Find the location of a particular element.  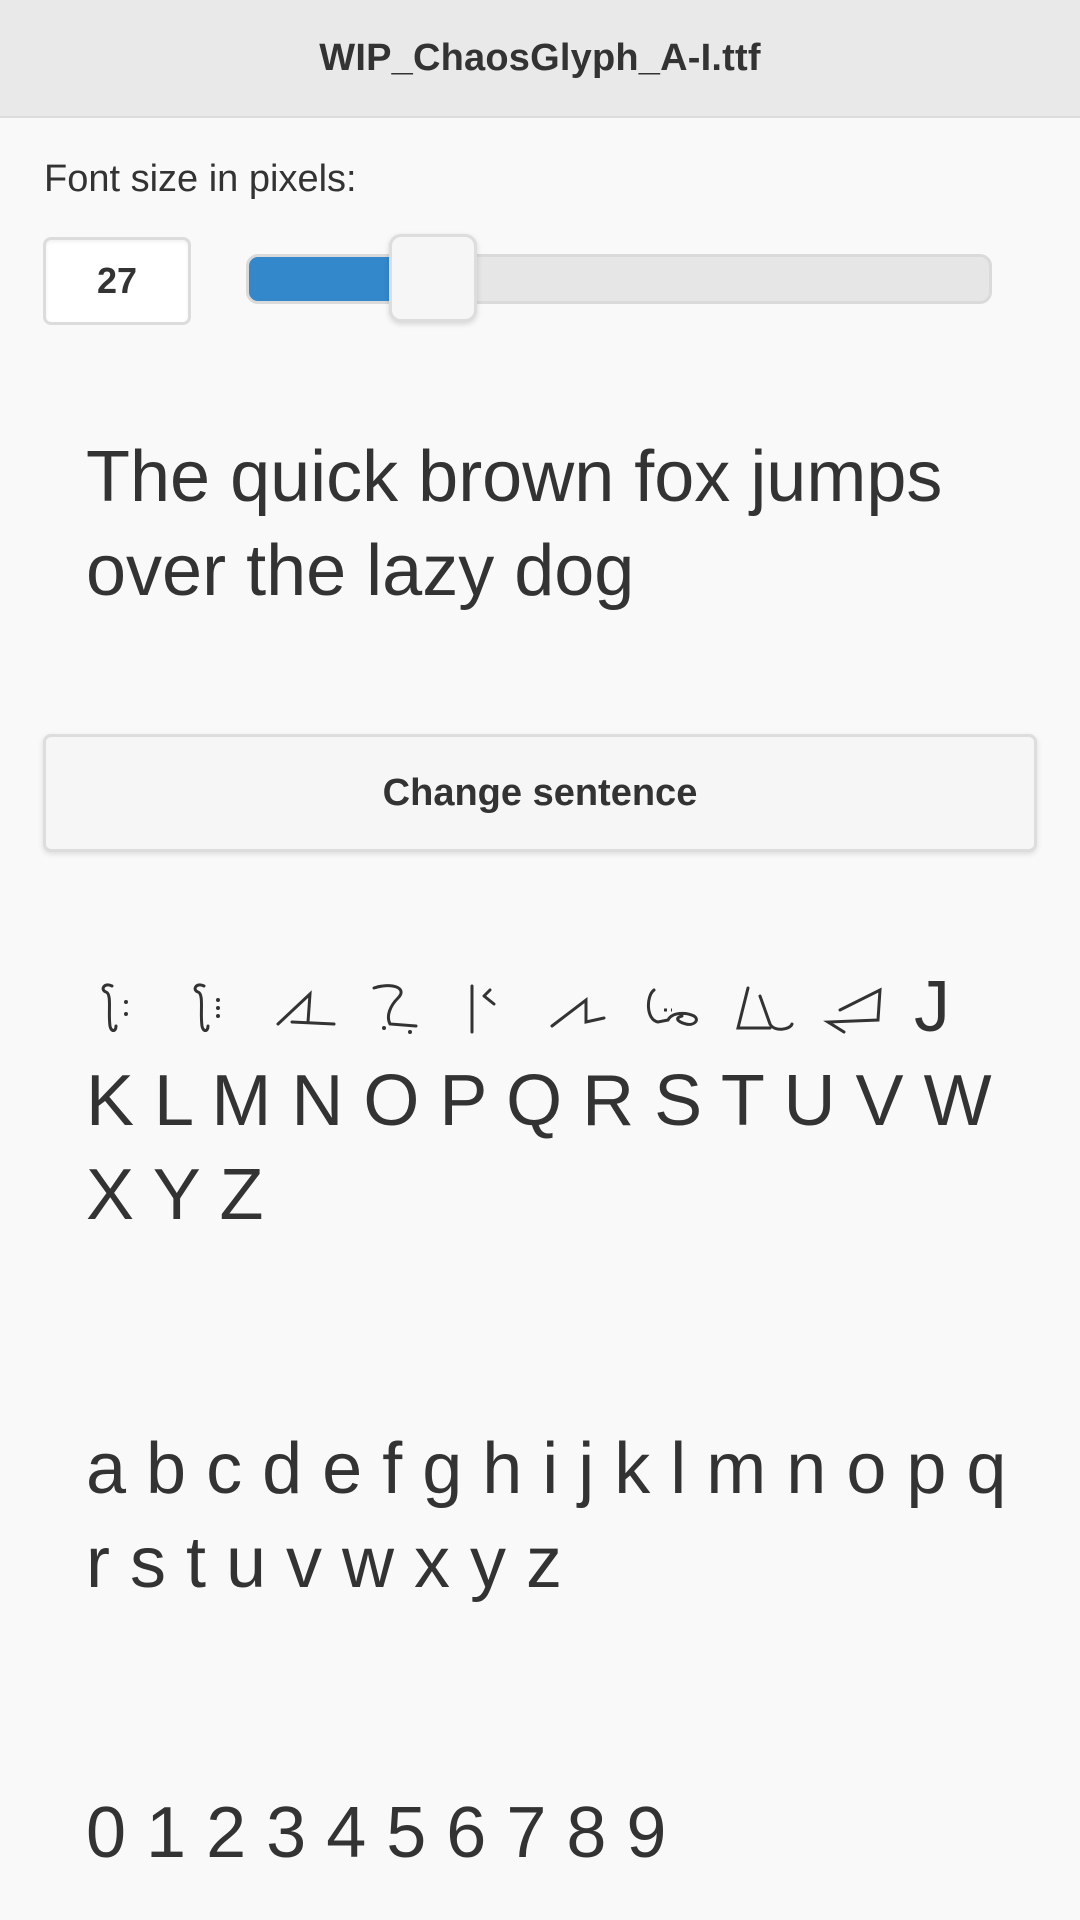

glyph-g-icon is located at coordinates (673, 1007).